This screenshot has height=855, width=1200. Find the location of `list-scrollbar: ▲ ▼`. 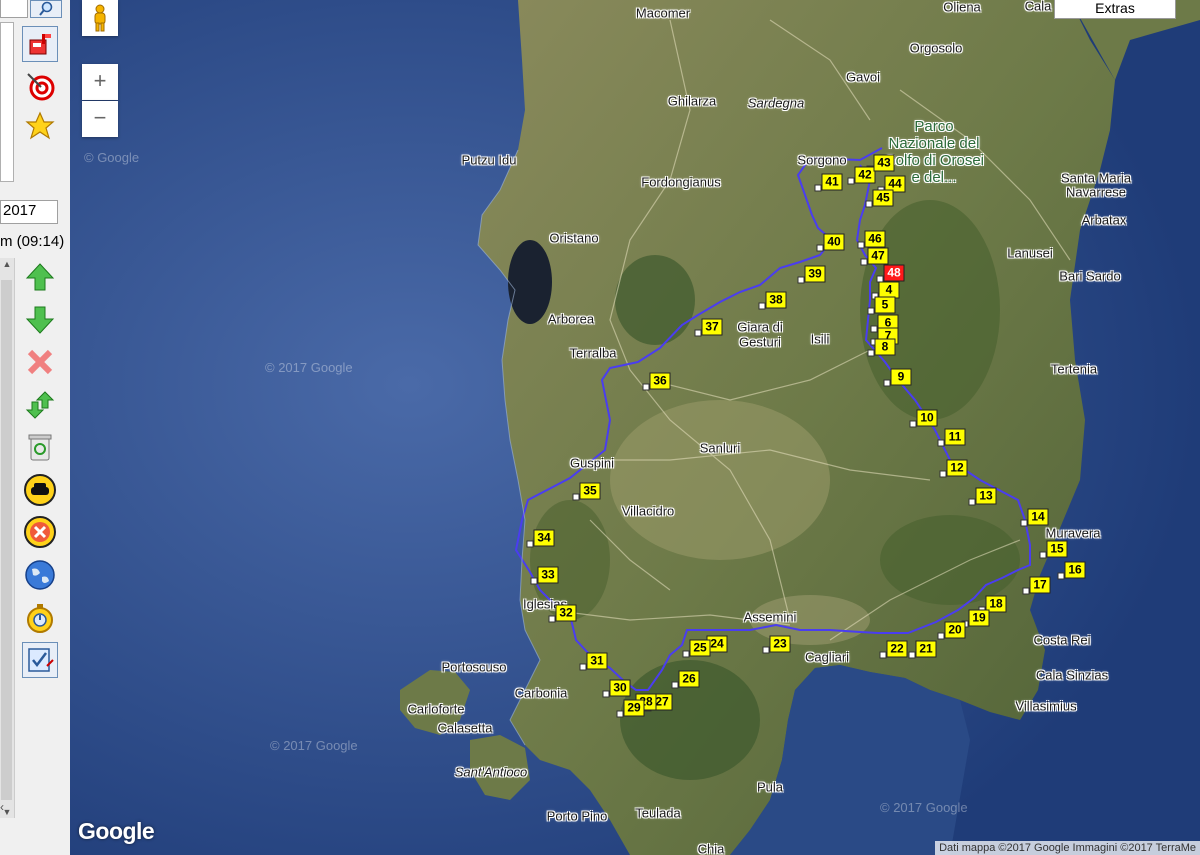

list-scrollbar: ▲ ▼ is located at coordinates (7, 538).